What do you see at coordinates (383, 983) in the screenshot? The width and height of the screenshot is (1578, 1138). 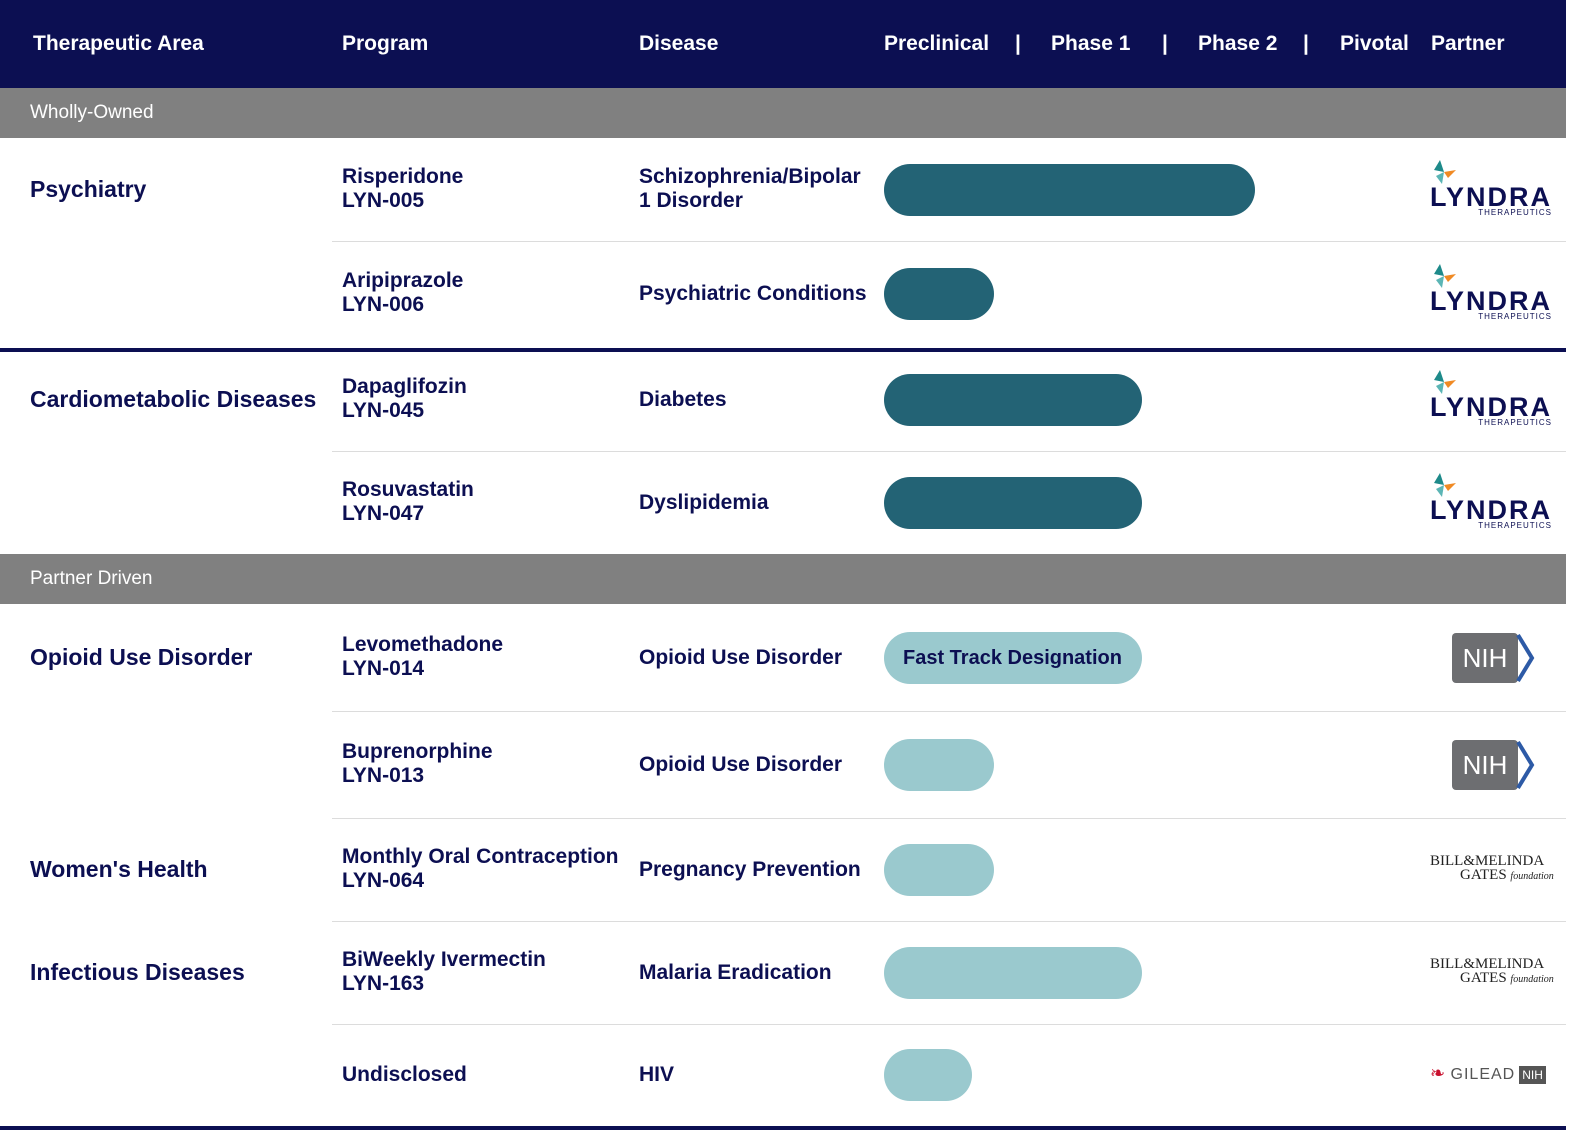 I see `program-code: LYN-163` at bounding box center [383, 983].